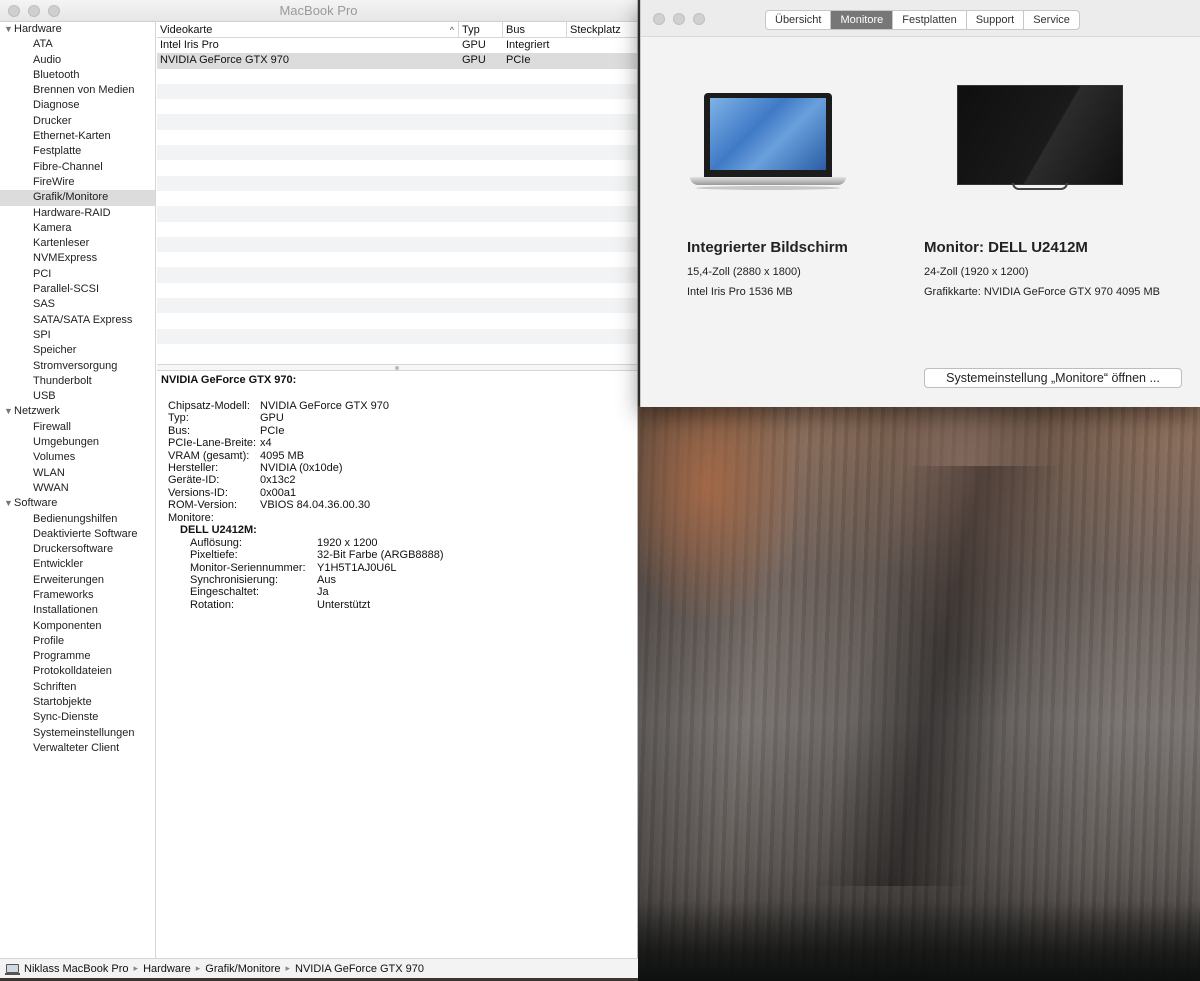 The image size is (1200, 981). I want to click on sidebar-item: Ethernet-Karten, so click(77, 136).